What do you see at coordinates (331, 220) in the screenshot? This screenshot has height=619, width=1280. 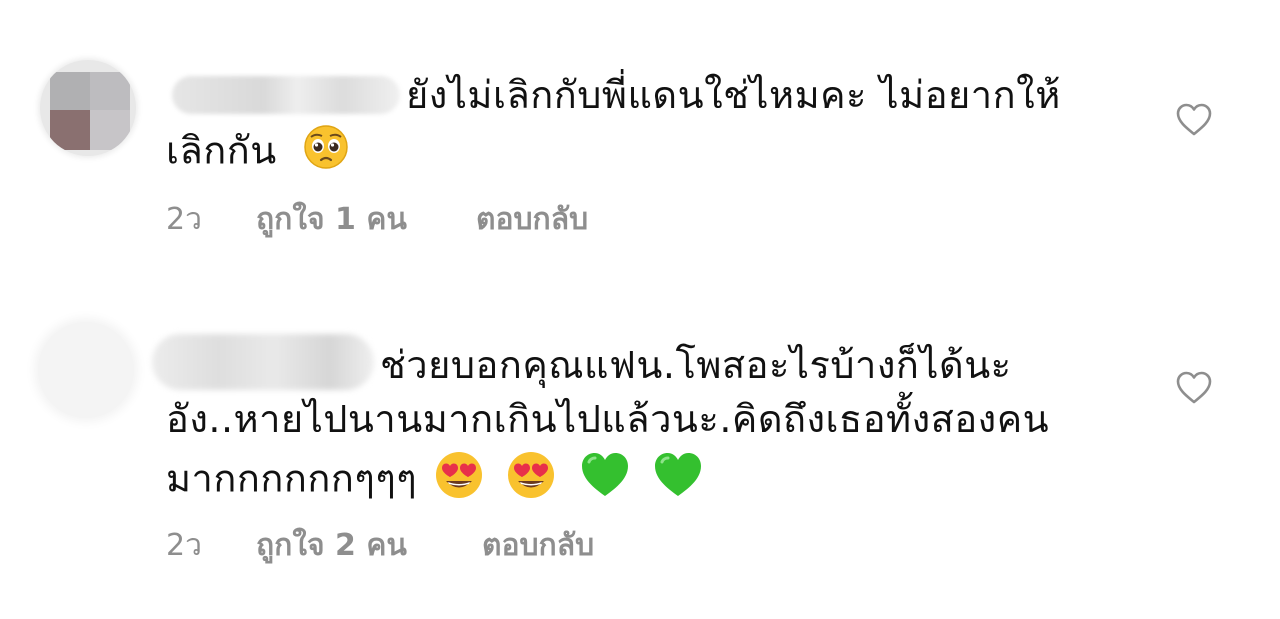 I see `likes-count-link: ถูกใจ 1 คน` at bounding box center [331, 220].